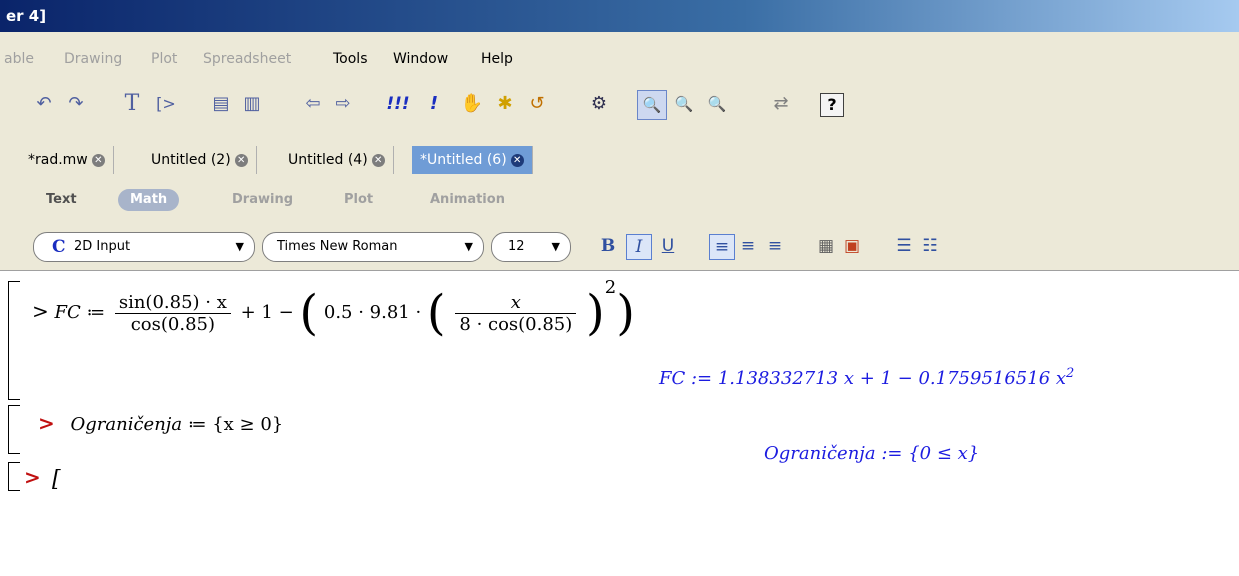 The width and height of the screenshot is (1239, 576). I want to click on open-paren-inner: (, so click(436, 313).